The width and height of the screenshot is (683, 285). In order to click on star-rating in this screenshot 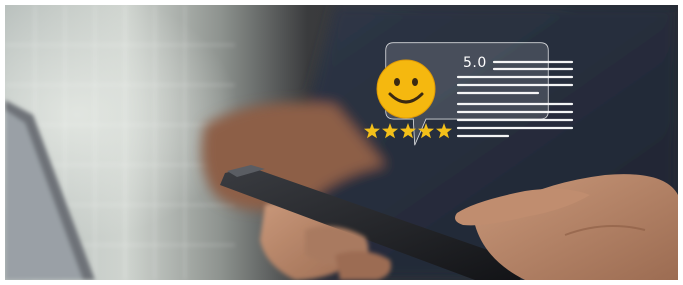, I will do `click(408, 131)`.